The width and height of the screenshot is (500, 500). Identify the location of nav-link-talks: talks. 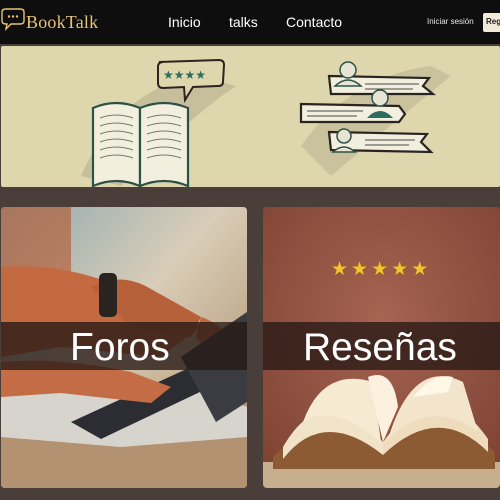
(243, 22).